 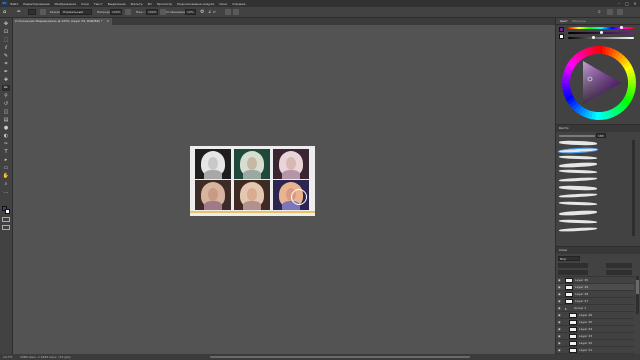 What do you see at coordinates (36, 4) in the screenshot?
I see `menu-edit: Редактирование` at bounding box center [36, 4].